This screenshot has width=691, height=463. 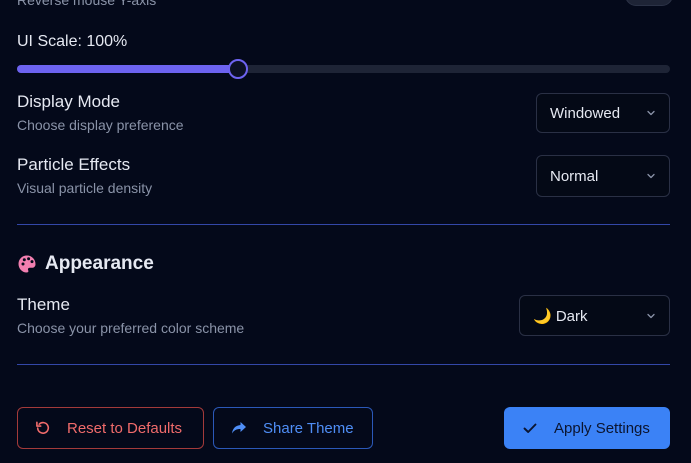 I want to click on display-mode-value: Windowed, so click(x=585, y=113).